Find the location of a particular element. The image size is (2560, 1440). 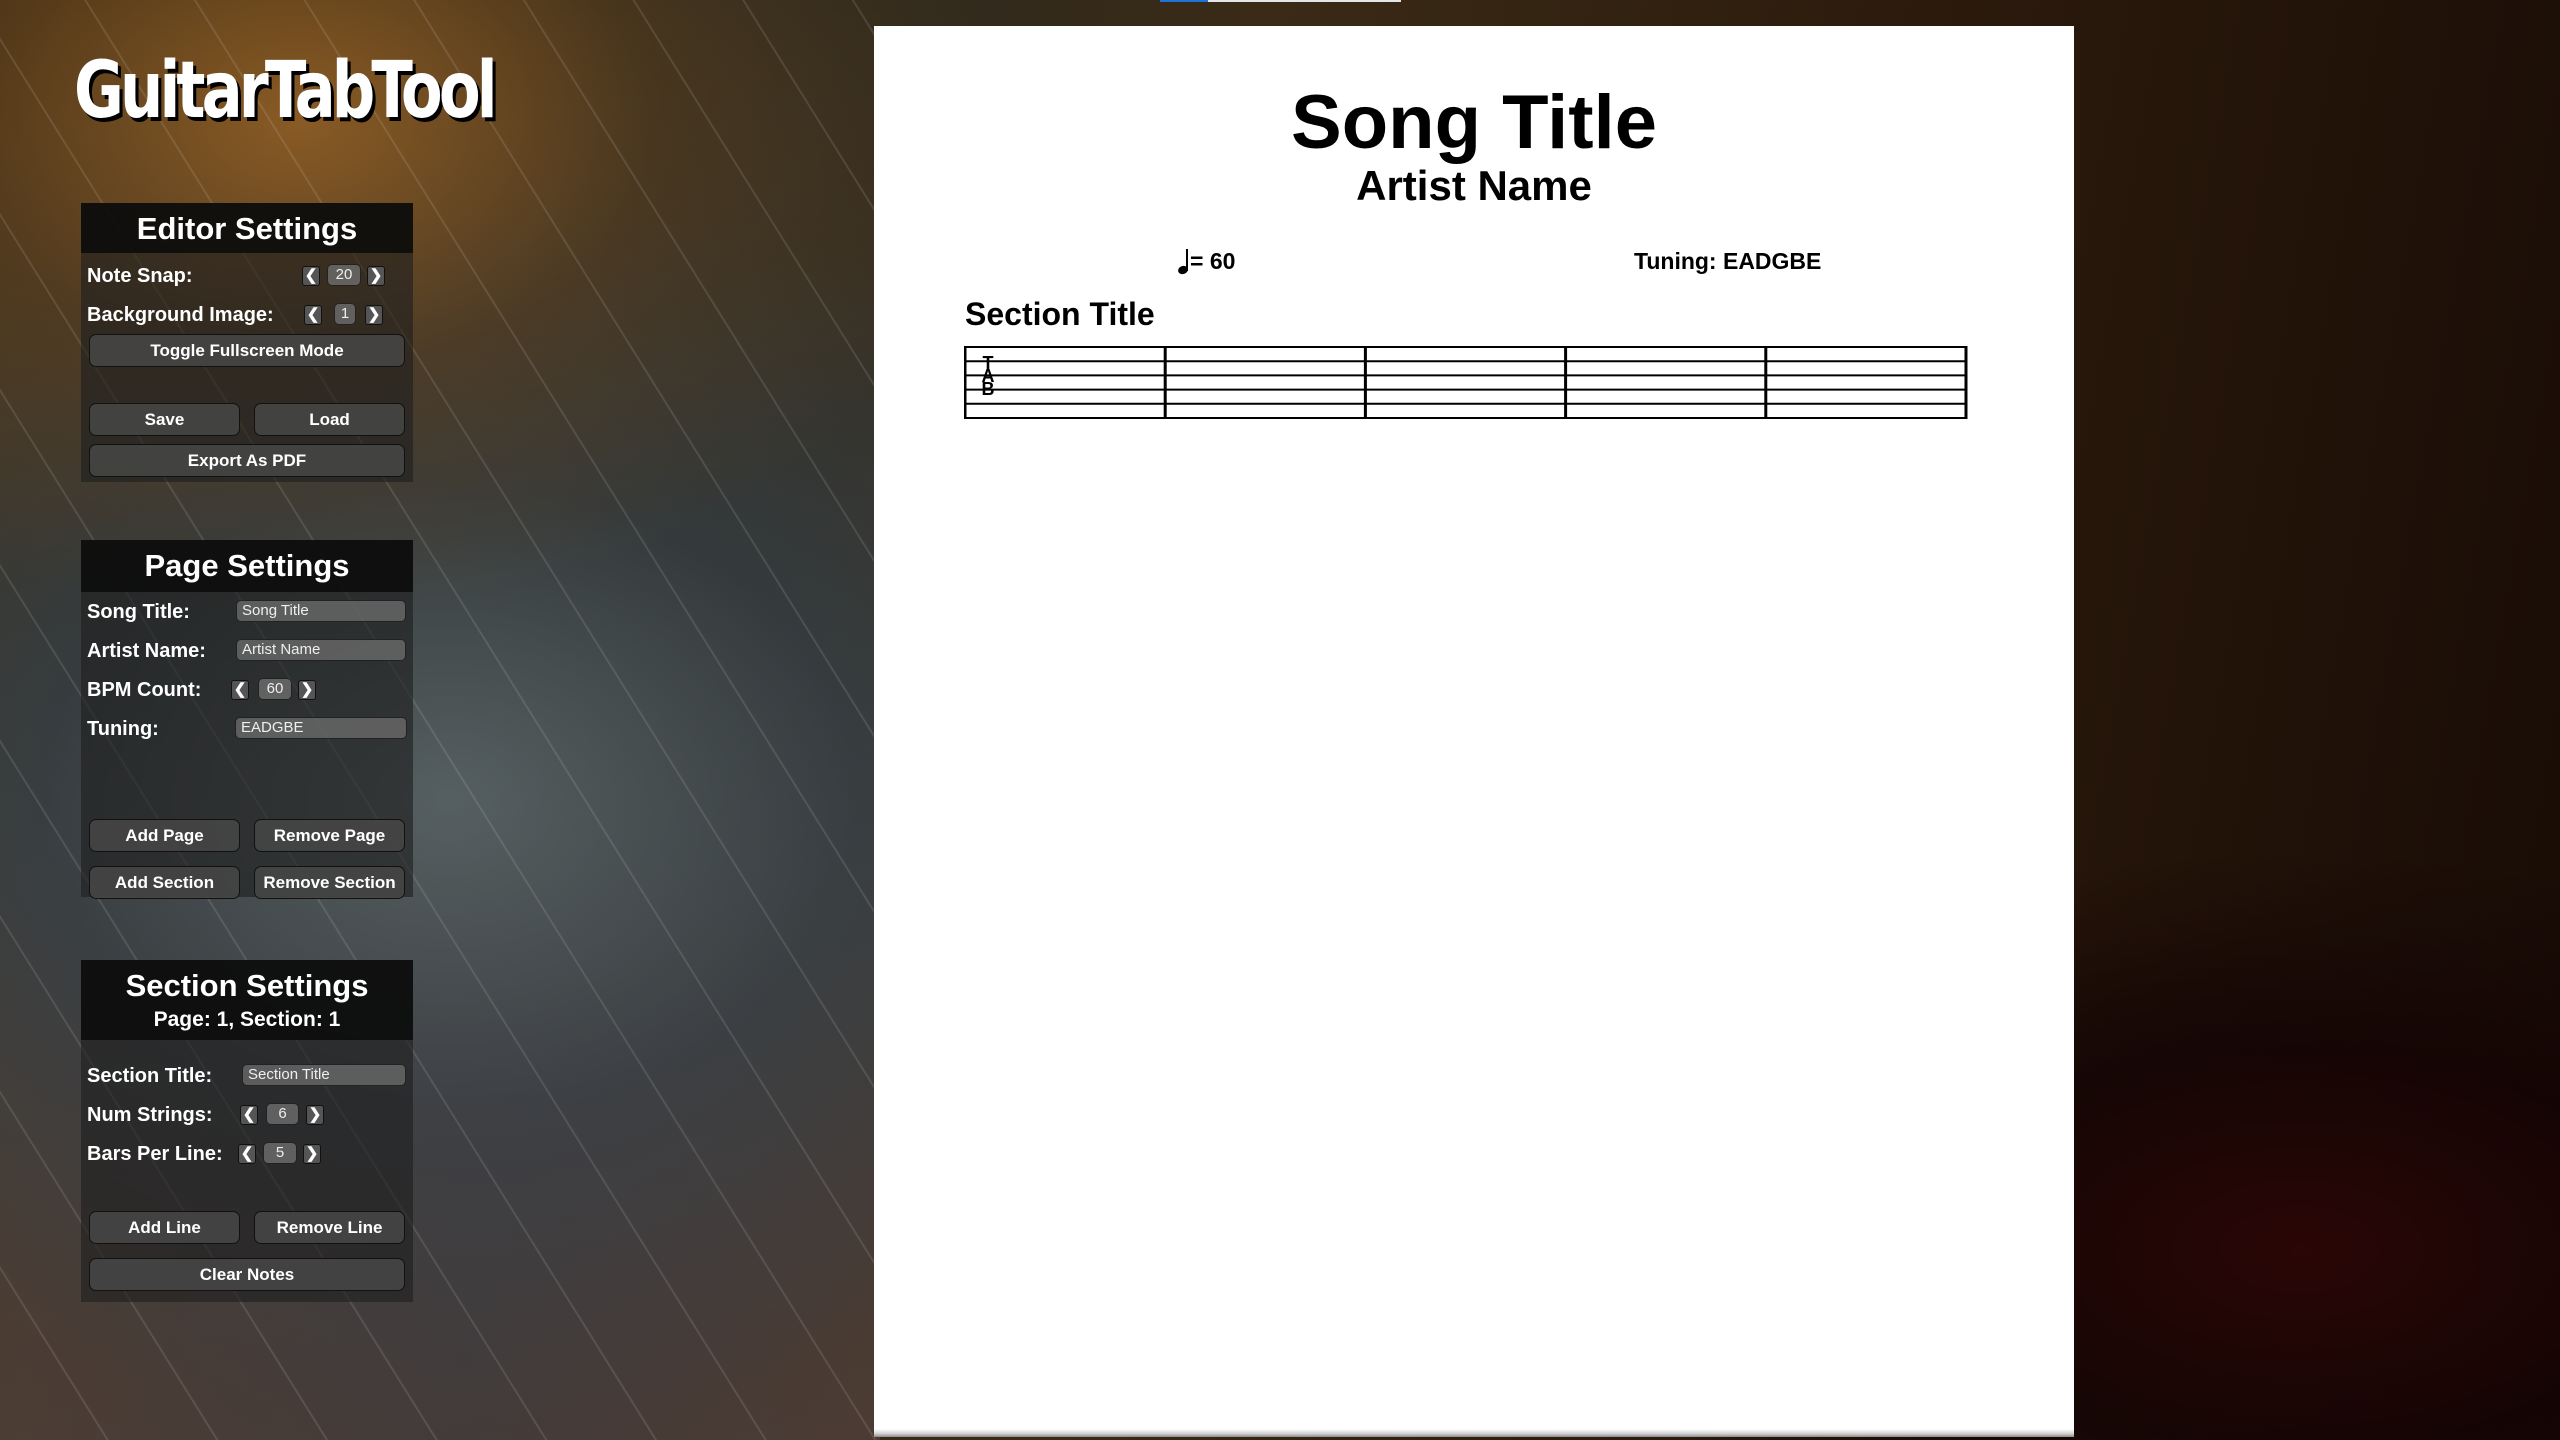

num-strings-decrement-button: ❮ is located at coordinates (249, 1115).